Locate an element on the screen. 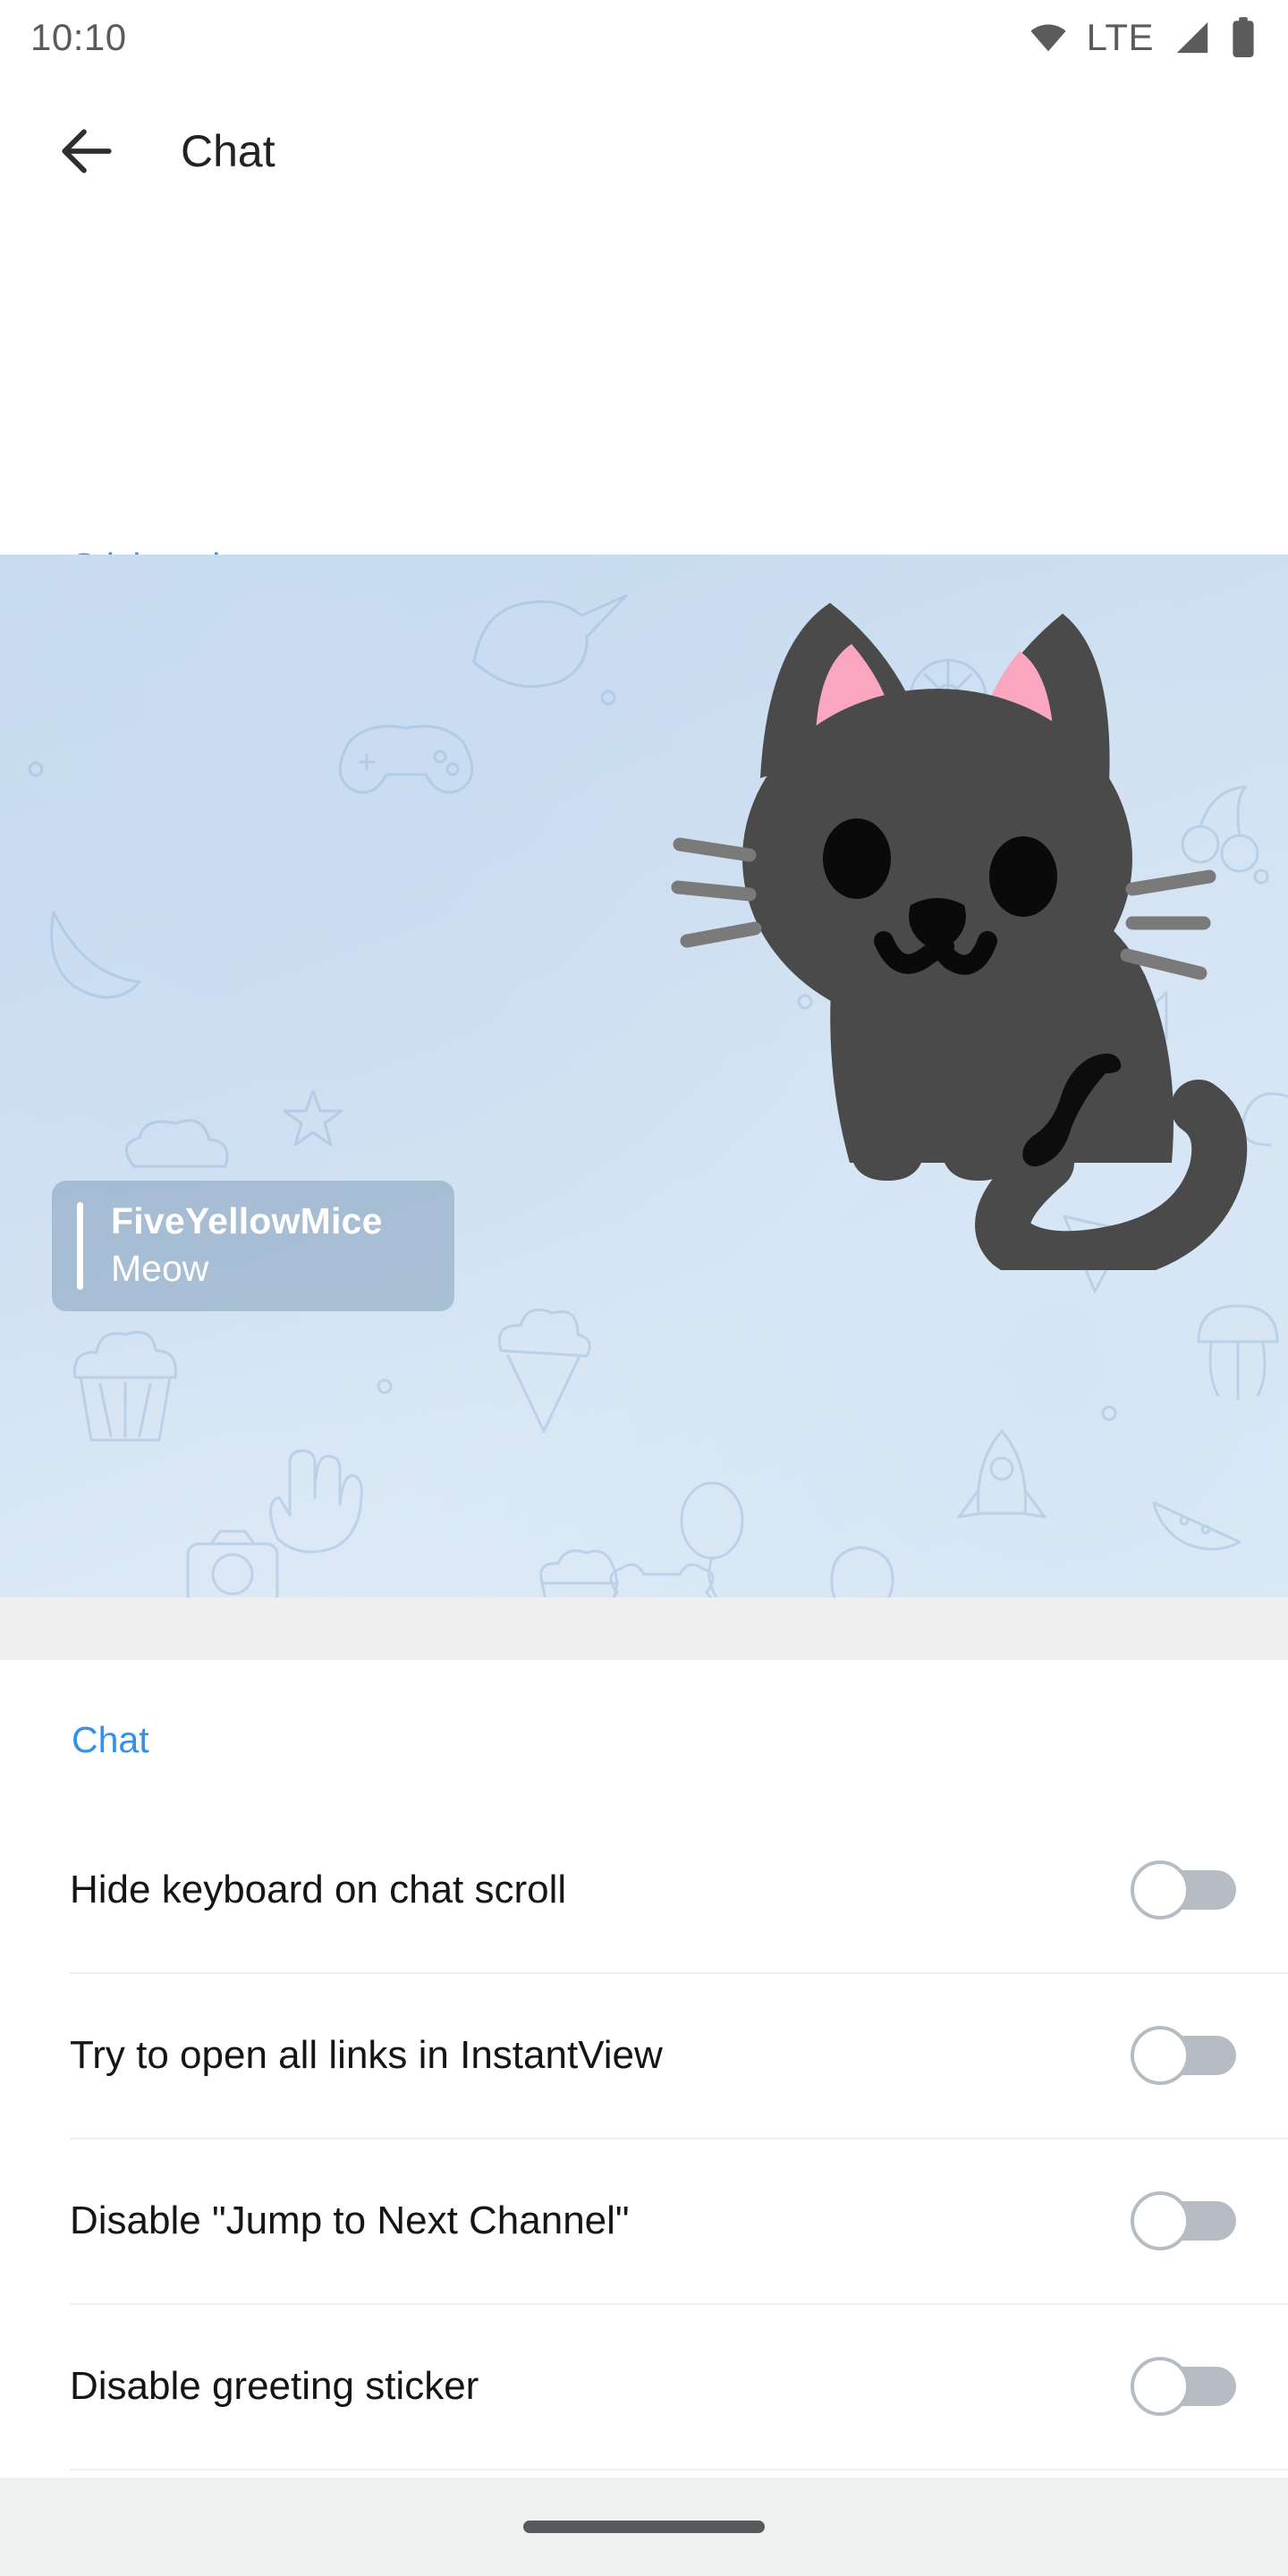 The height and width of the screenshot is (2576, 1288). settings-row-label: Disable "Jump to Next Channel" is located at coordinates (350, 2220).